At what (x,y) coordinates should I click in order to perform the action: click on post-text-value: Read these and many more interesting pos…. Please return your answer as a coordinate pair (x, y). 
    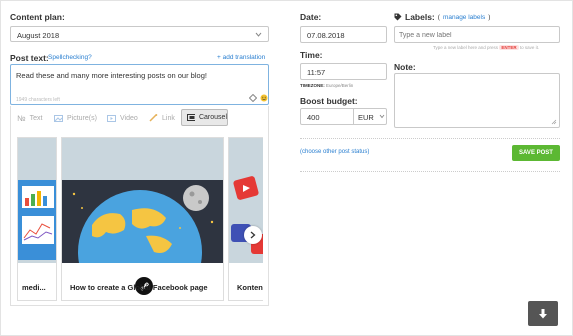
    Looking at the image, I should click on (111, 75).